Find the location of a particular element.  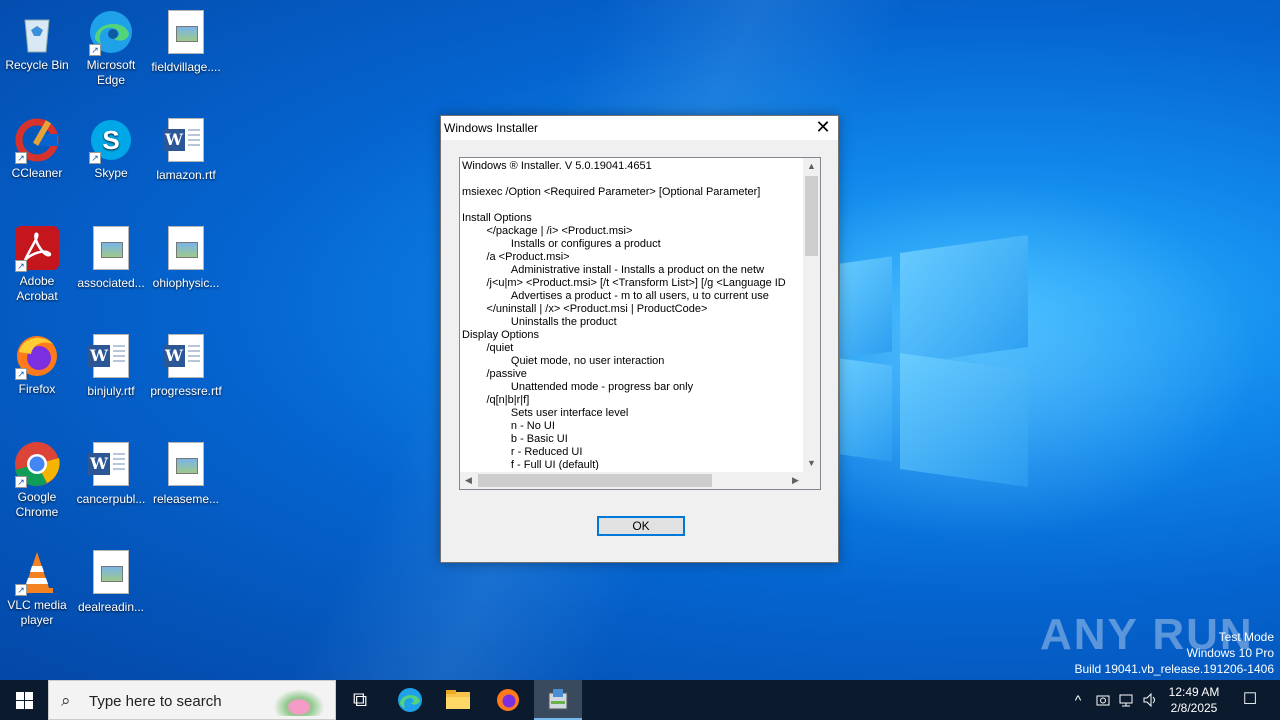

scroll-right-arrow-icon: ▶ is located at coordinates (795, 480).